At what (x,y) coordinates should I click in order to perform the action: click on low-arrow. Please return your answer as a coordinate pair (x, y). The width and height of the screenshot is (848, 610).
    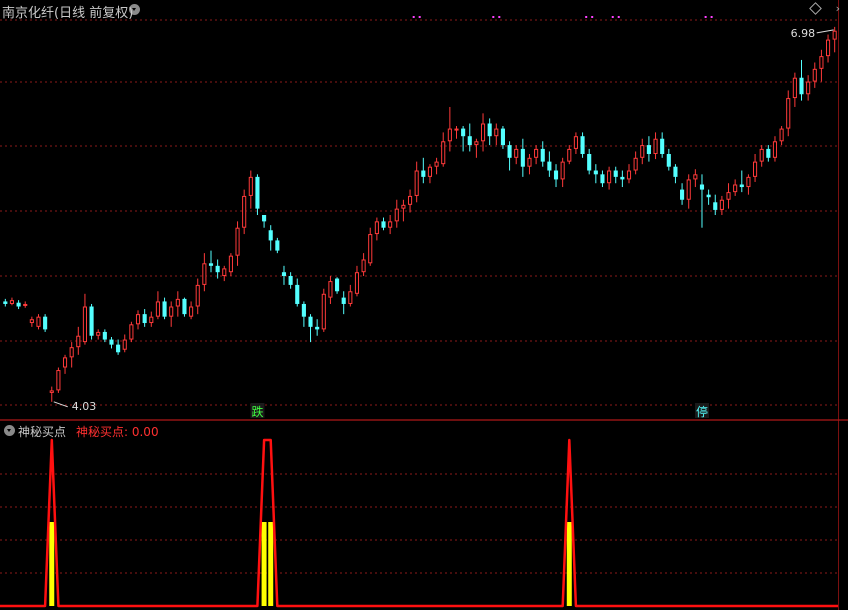
    Looking at the image, I should click on (60, 404).